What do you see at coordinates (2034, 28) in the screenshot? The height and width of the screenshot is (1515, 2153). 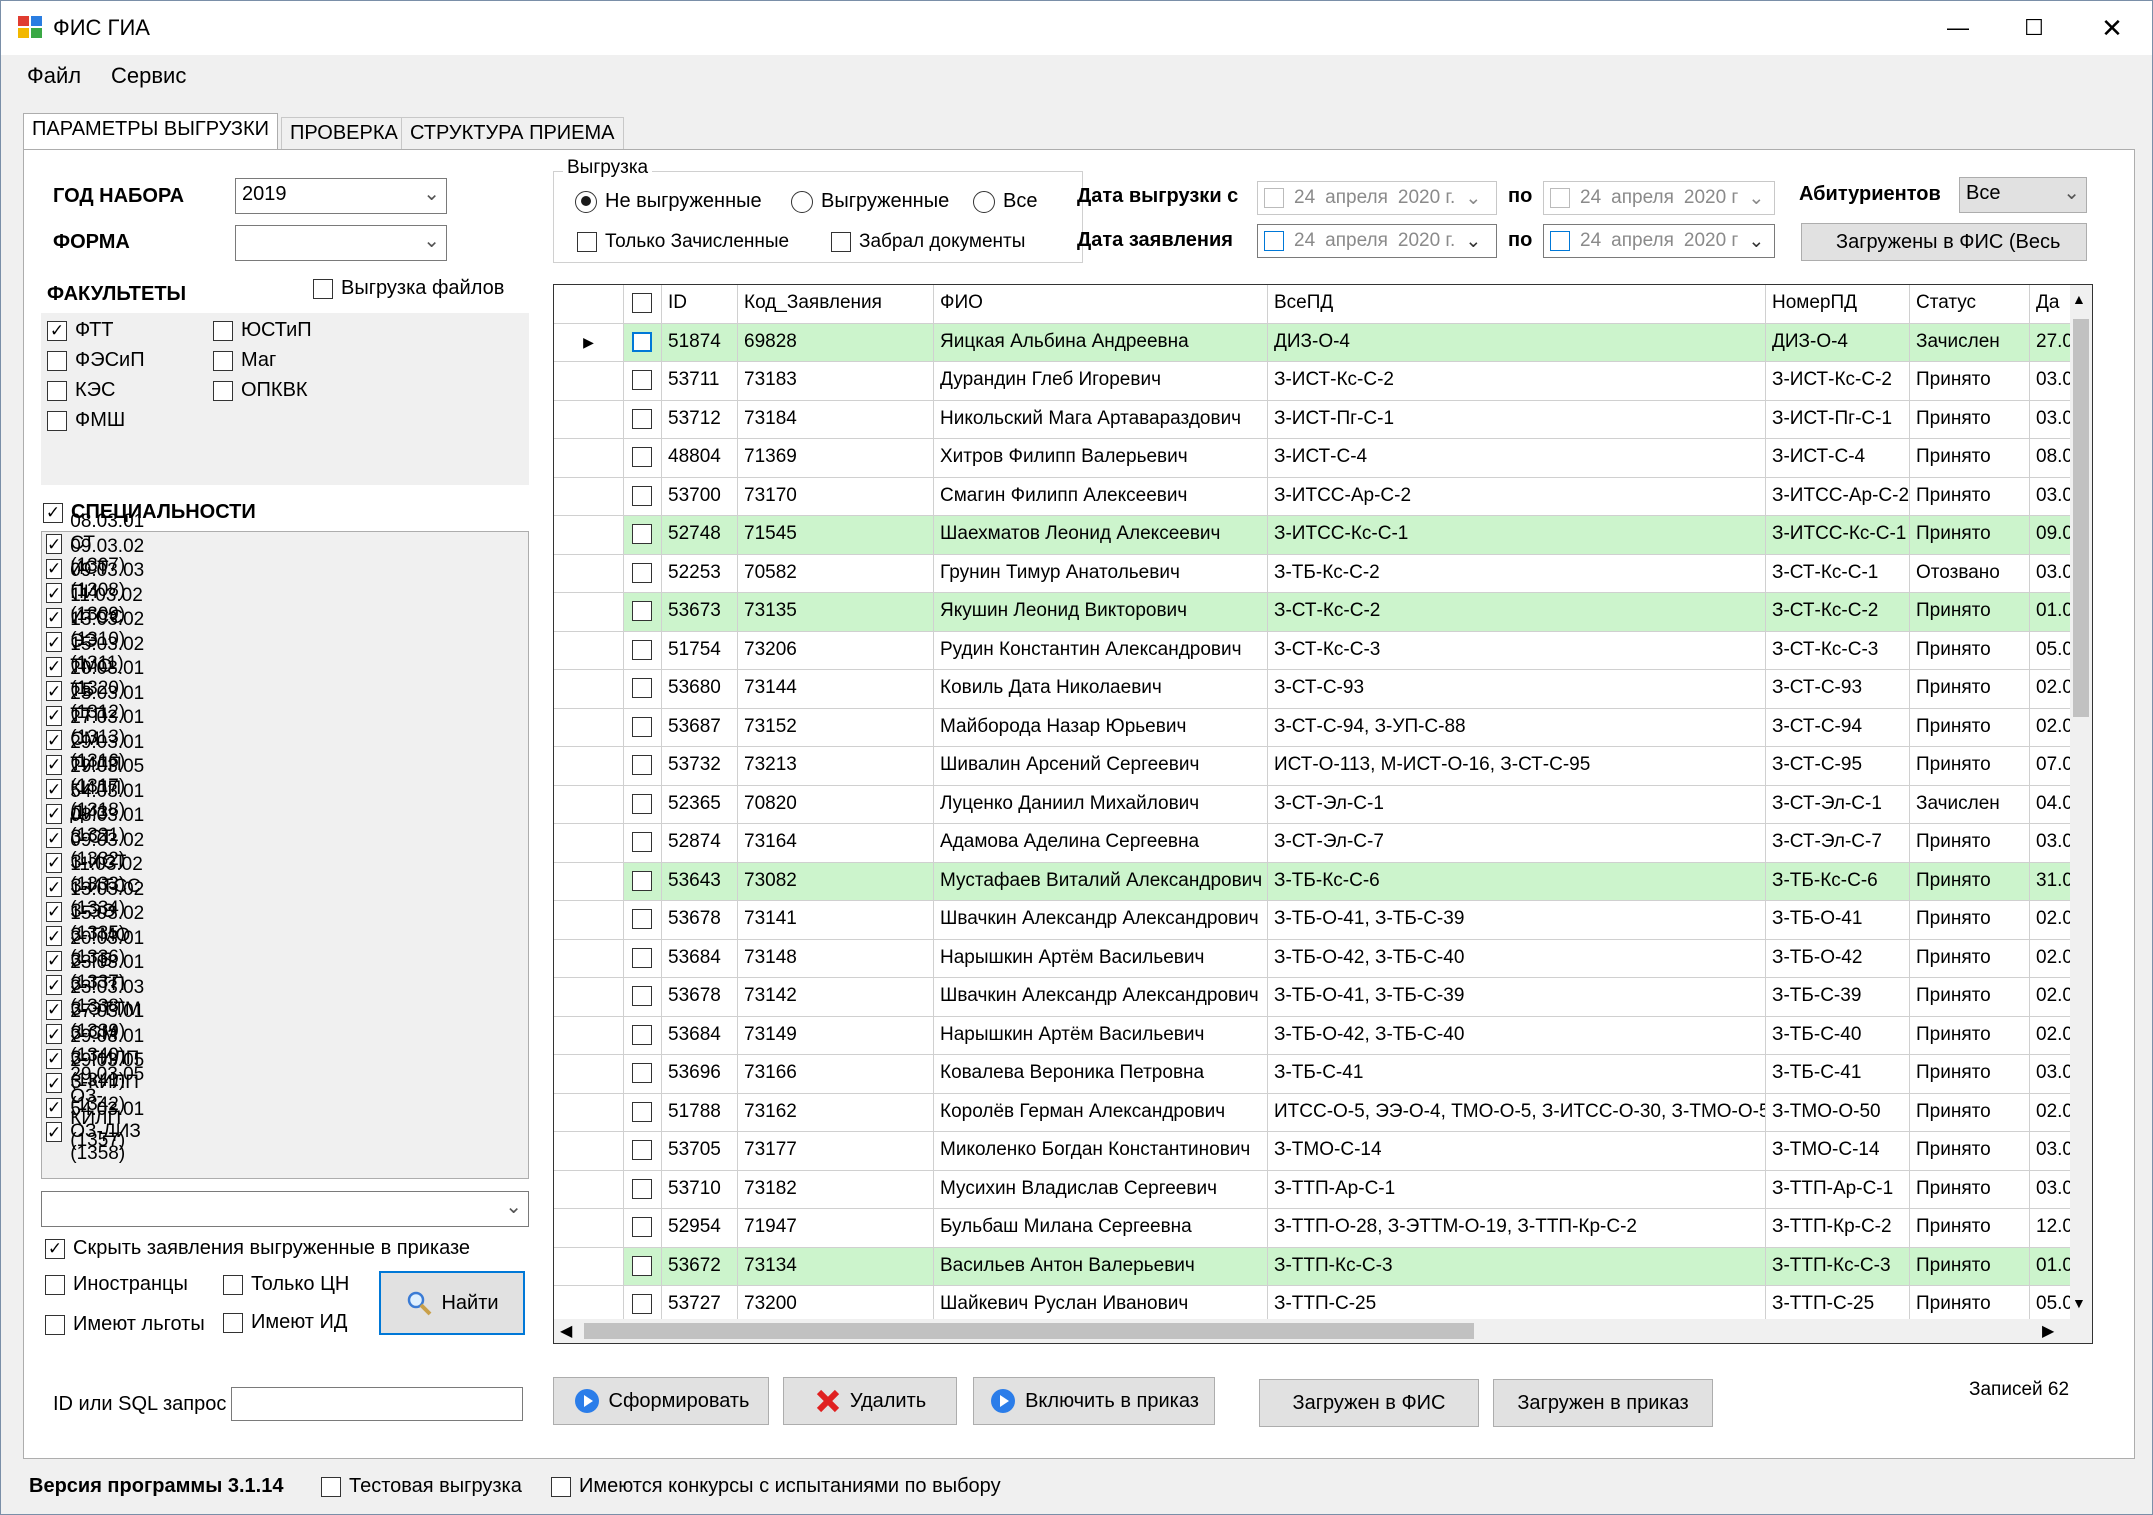 I see `maximize-icon: ☐` at bounding box center [2034, 28].